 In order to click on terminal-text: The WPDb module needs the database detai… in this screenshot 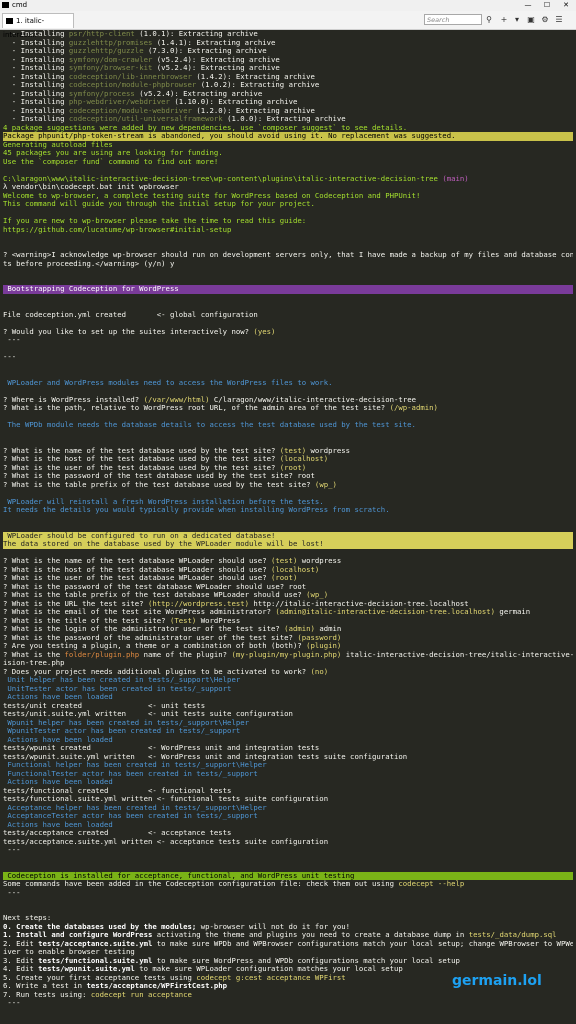, I will do `click(209, 424)`.